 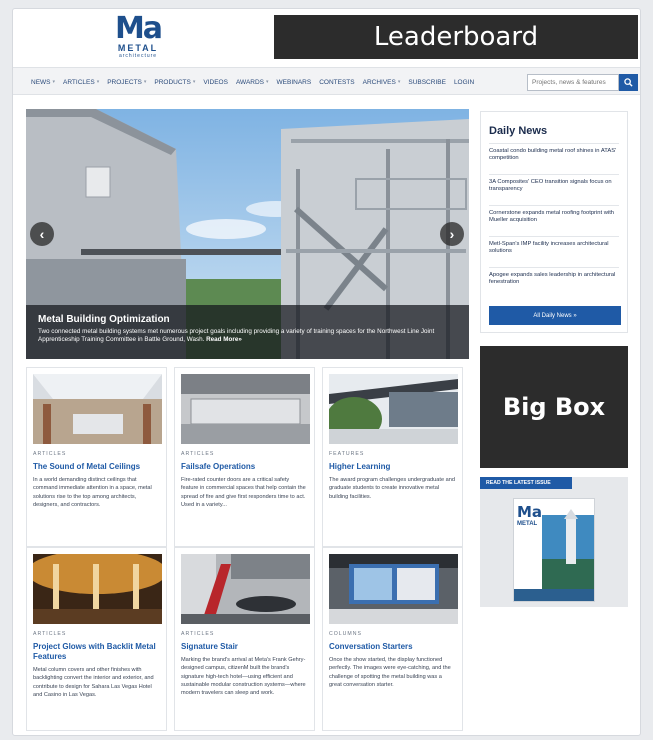 I want to click on latest-issue-panel: READ THE LATEST ISSUE Ma METAL, so click(x=554, y=542).